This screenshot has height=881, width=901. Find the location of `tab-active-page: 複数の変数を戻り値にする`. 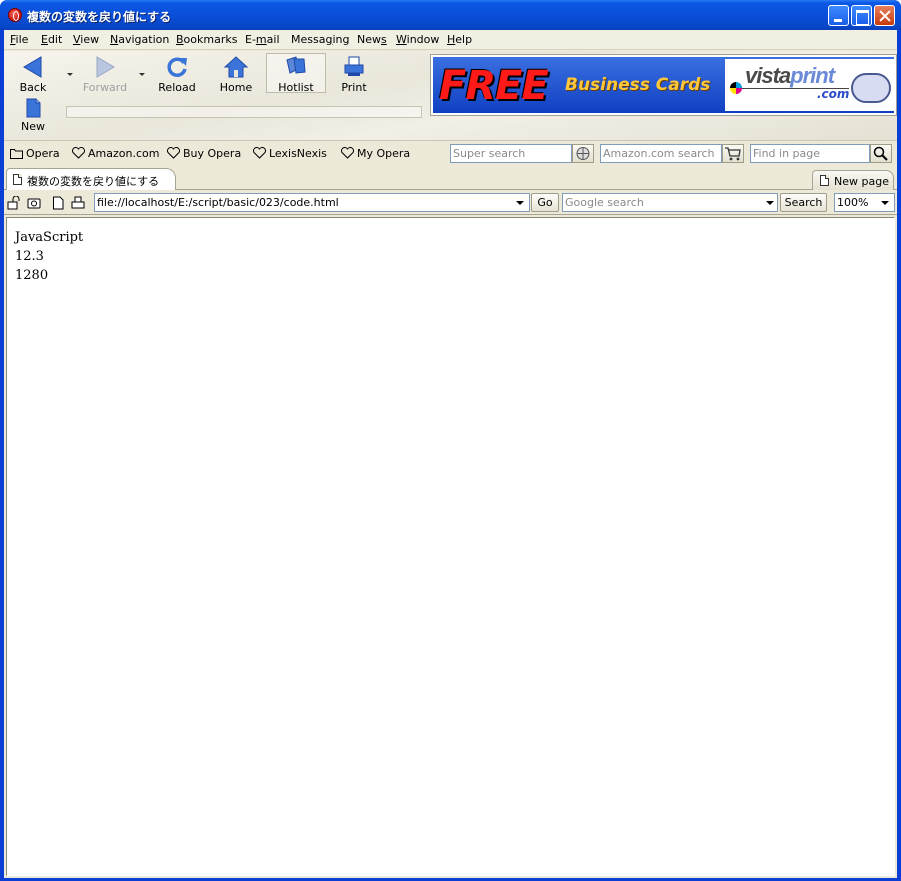

tab-active-page: 複数の変数を戻り値にする is located at coordinates (91, 179).